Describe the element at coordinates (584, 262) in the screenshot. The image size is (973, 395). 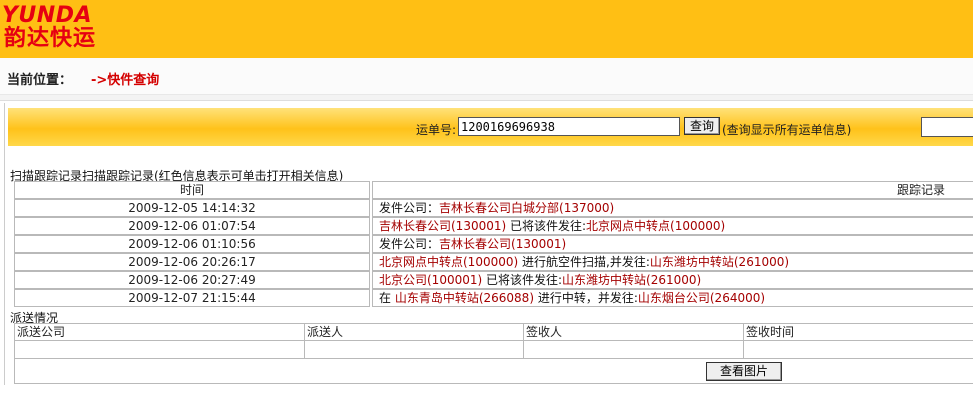
I see `record-text: 进行航空件扫描,并发往:` at that location.